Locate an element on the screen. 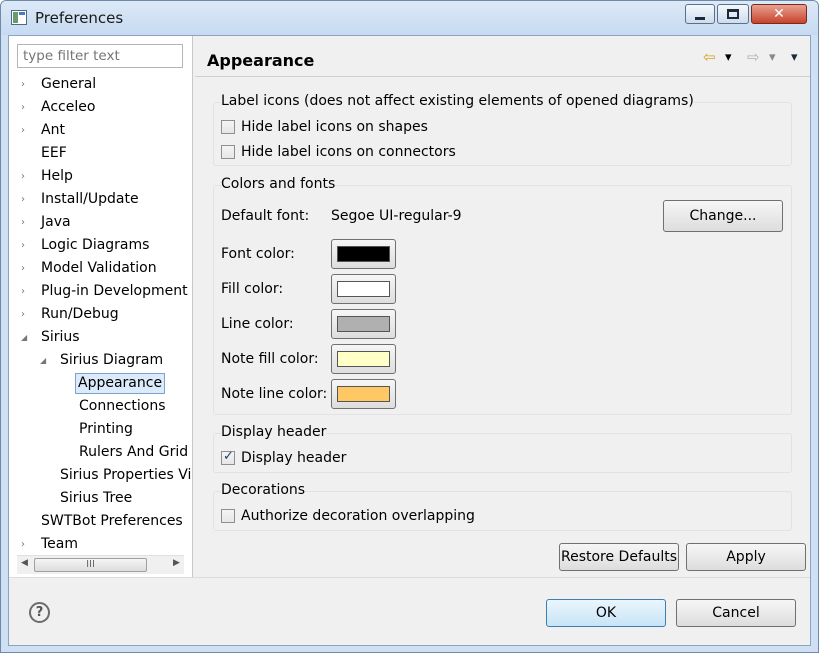 Image resolution: width=819 pixels, height=653 pixels. back-menu-icon: ▾ is located at coordinates (728, 57).